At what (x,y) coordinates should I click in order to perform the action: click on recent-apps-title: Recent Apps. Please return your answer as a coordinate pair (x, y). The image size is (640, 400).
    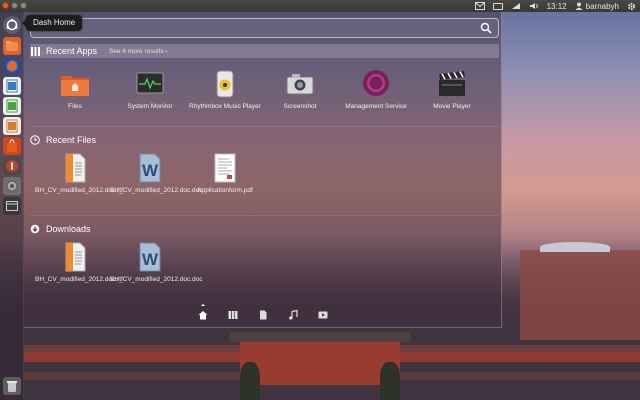
    Looking at the image, I should click on (72, 51).